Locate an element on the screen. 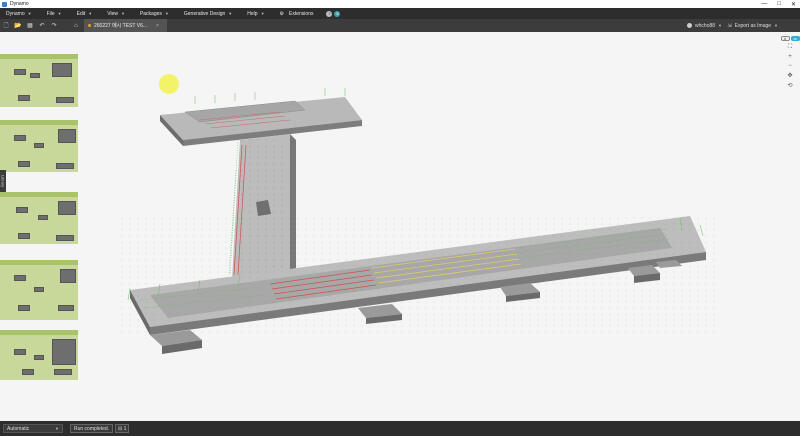  maximize-button: □ is located at coordinates (779, 4).